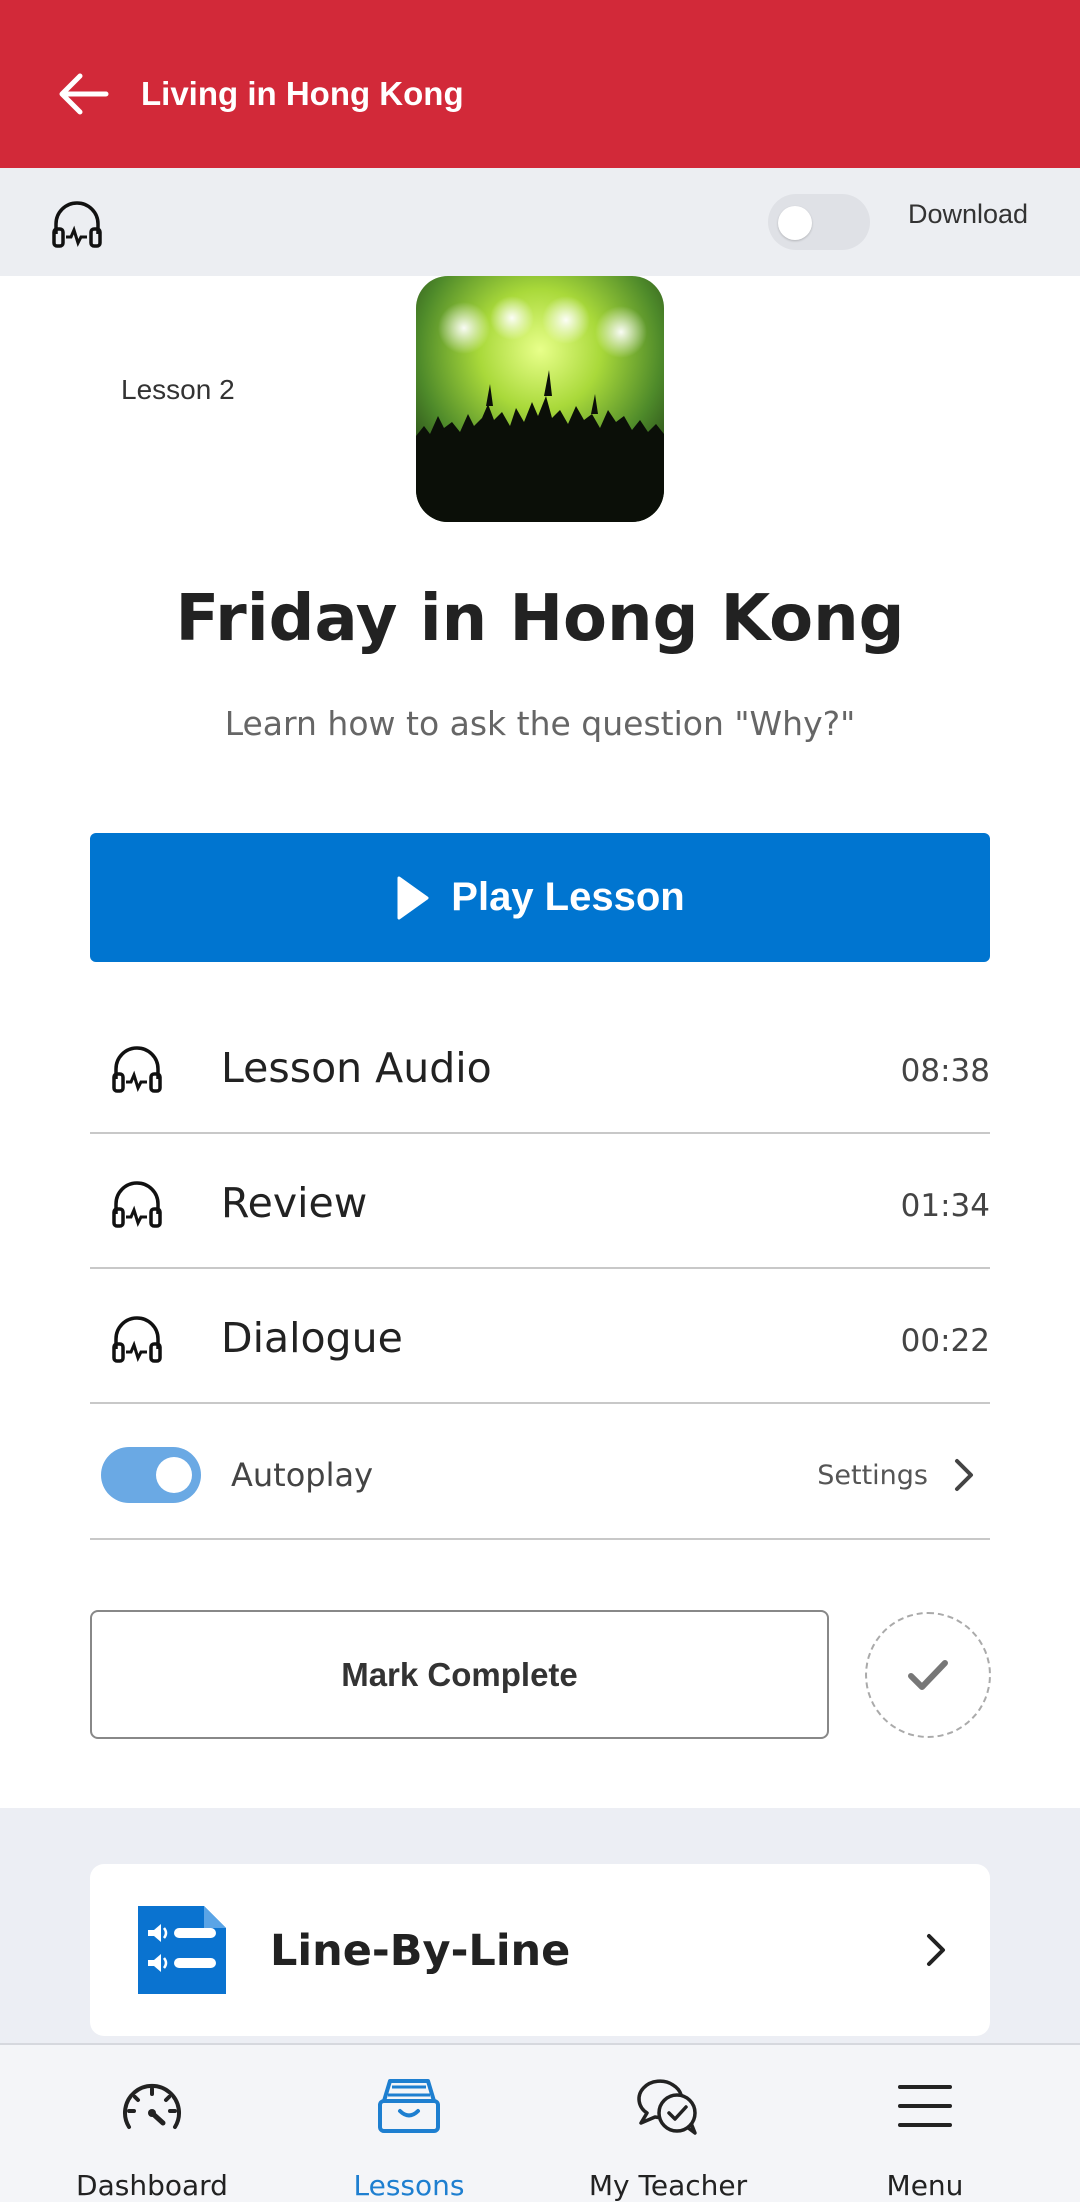 Image resolution: width=1080 pixels, height=2202 pixels. Describe the element at coordinates (540, 84) in the screenshot. I see `app-header: Living in Hong Kong` at that location.